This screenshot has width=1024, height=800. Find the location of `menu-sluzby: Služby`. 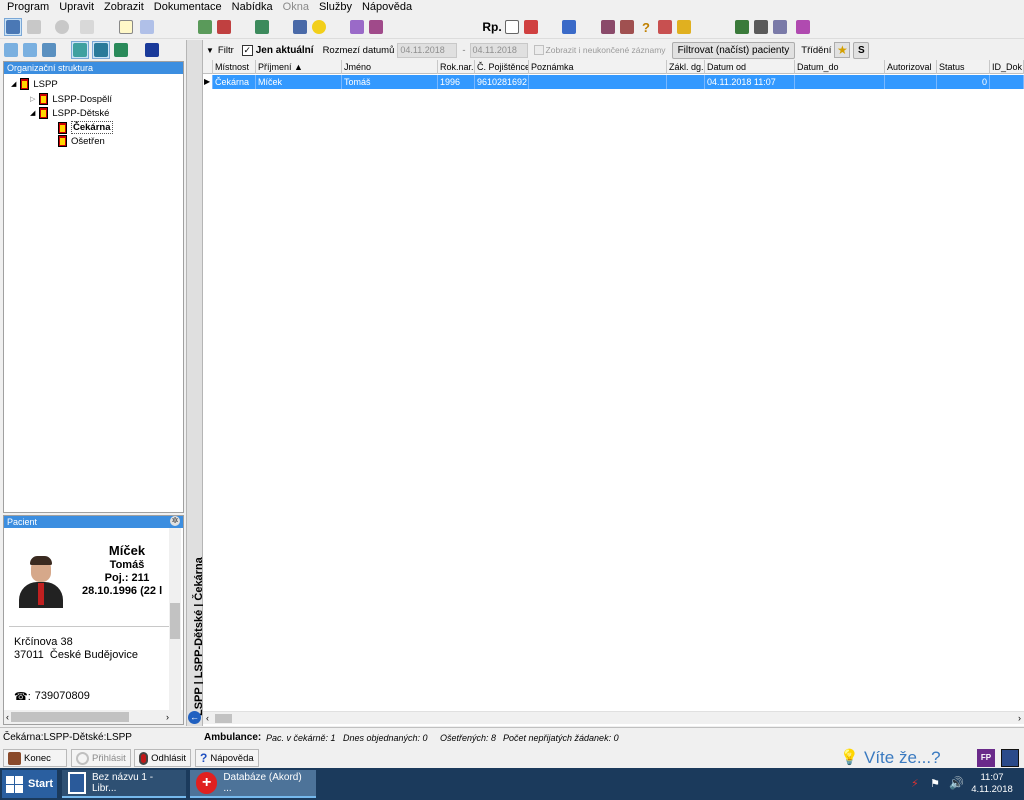

menu-sluzby: Služby is located at coordinates (335, 7).